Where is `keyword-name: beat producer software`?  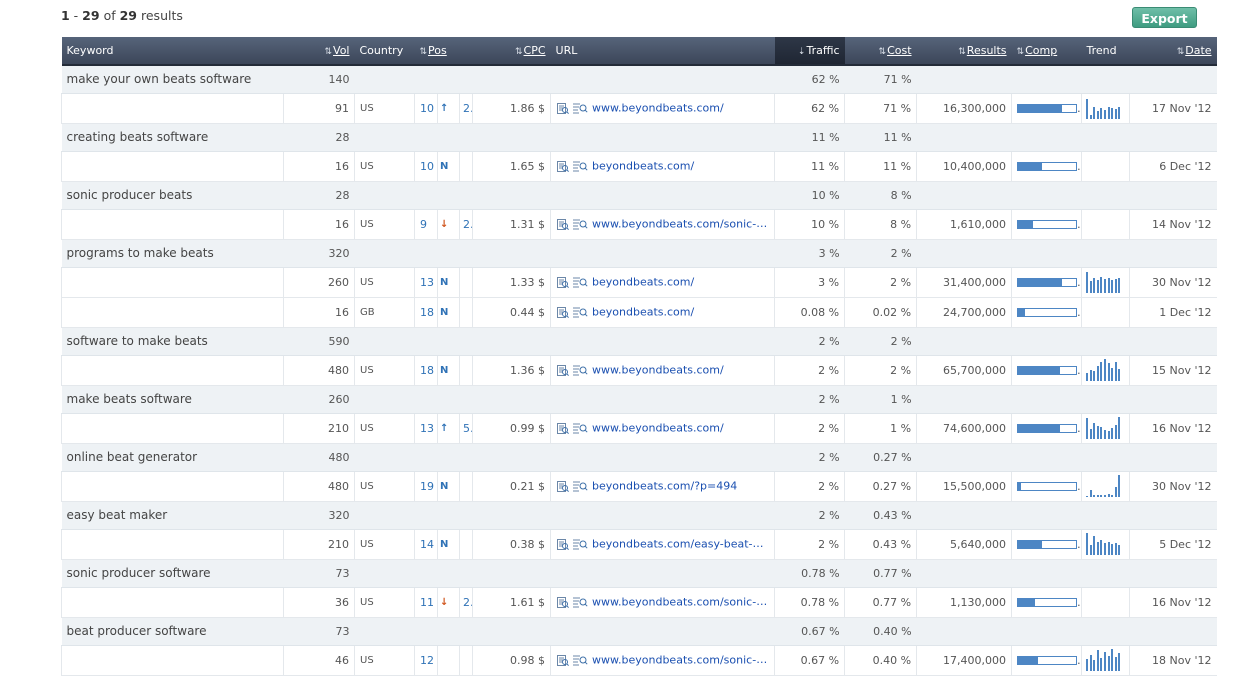 keyword-name: beat producer software is located at coordinates (172, 631).